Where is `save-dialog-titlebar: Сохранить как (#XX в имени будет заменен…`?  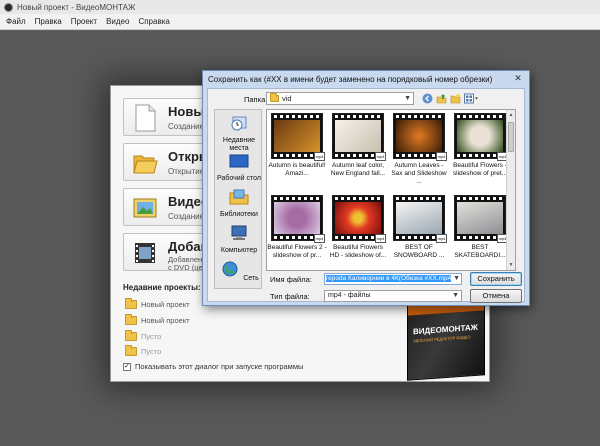 save-dialog-titlebar: Сохранить как (#XX в имени будет заменен… is located at coordinates (366, 79).